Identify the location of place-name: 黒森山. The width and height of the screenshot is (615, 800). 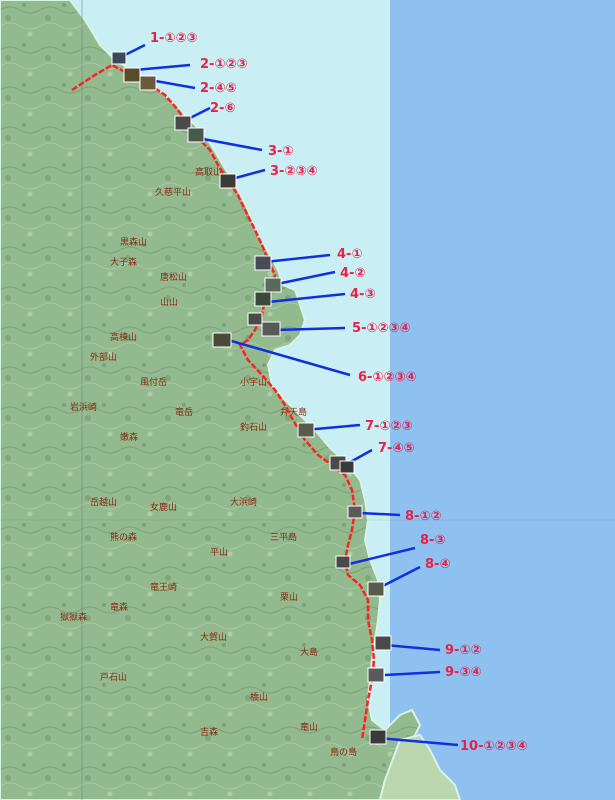
(133, 242).